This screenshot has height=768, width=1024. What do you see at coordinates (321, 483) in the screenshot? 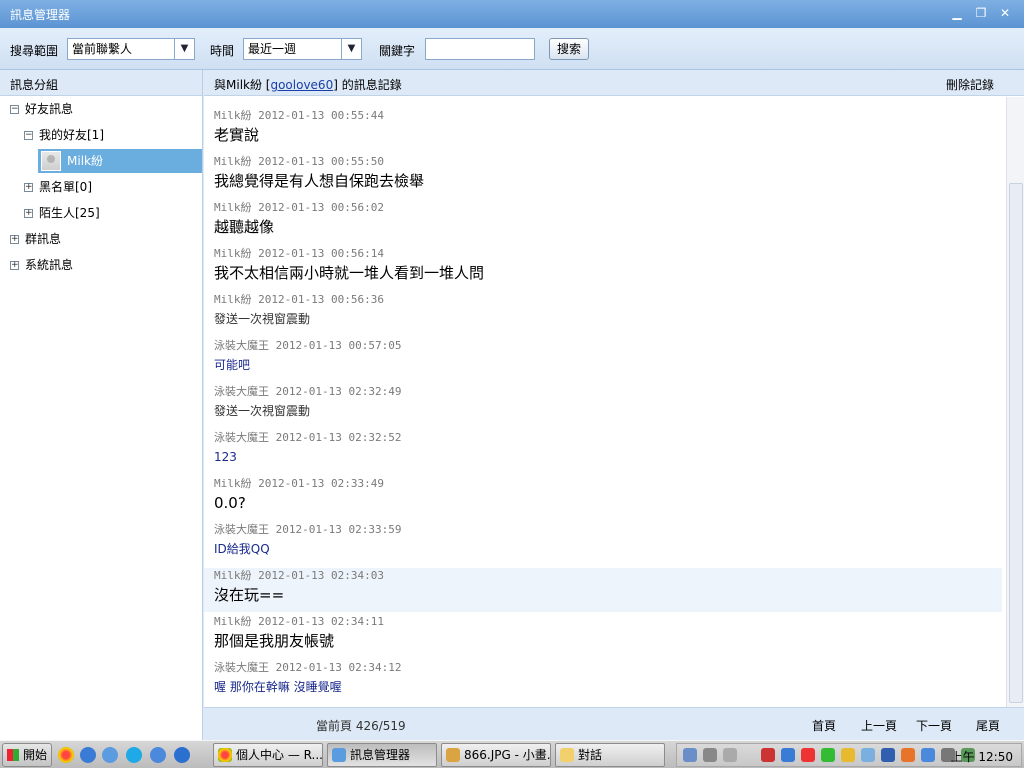
I see `message-time: 2012-01-13 02:33:49` at bounding box center [321, 483].